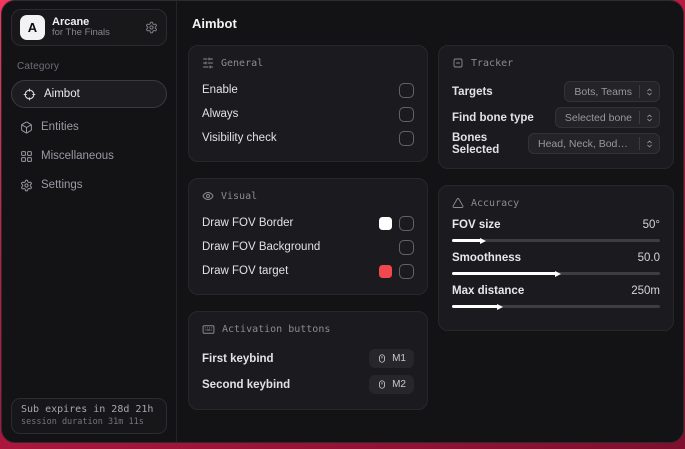  Describe the element at coordinates (308, 384) in the screenshot. I see `setting-row-second-keybind: Second keybind M2` at that location.